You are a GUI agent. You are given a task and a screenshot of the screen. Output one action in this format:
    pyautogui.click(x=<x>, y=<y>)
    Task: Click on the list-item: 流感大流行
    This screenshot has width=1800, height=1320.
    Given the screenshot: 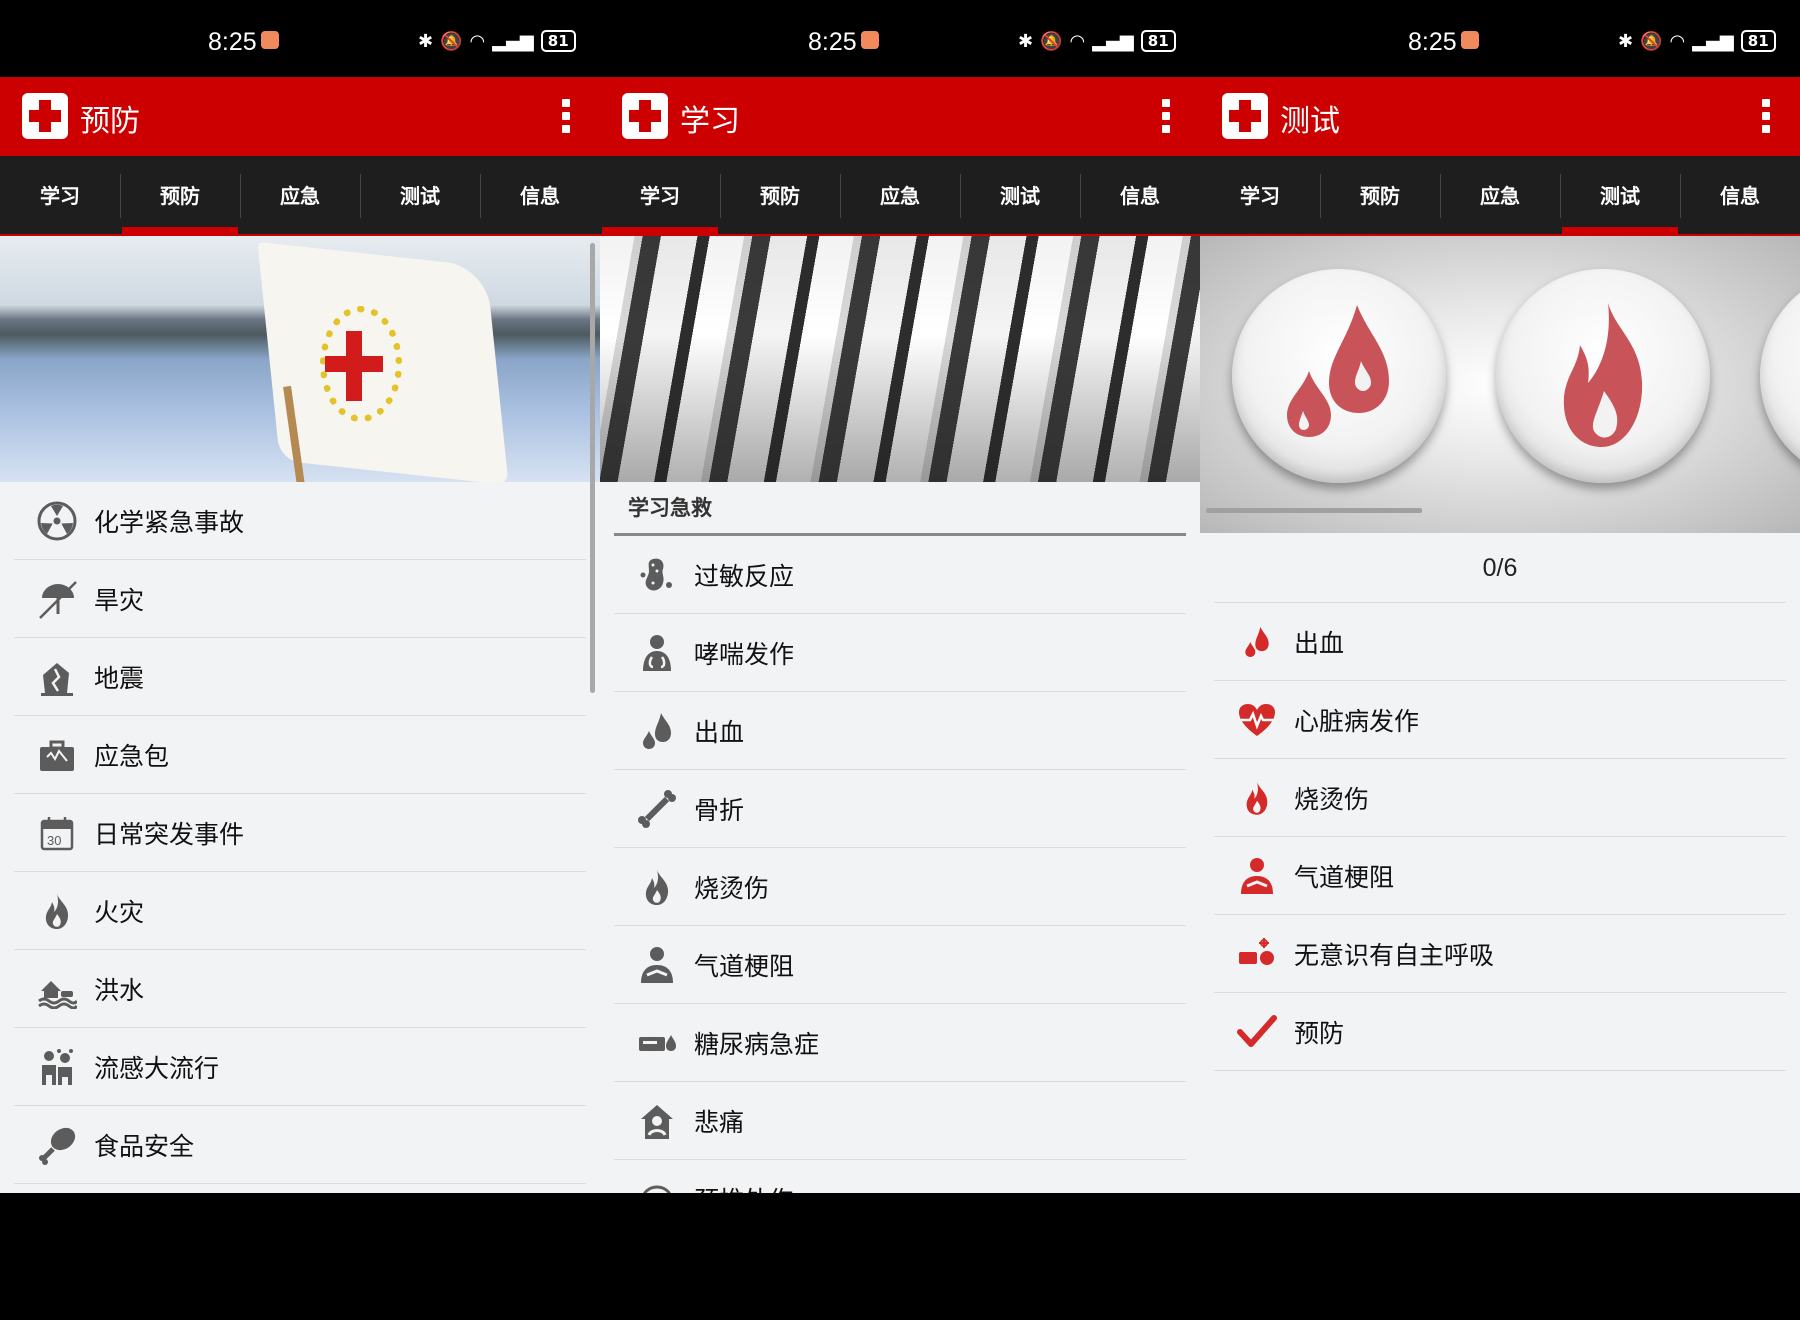 What is the action you would take?
    pyautogui.click(x=300, y=1067)
    